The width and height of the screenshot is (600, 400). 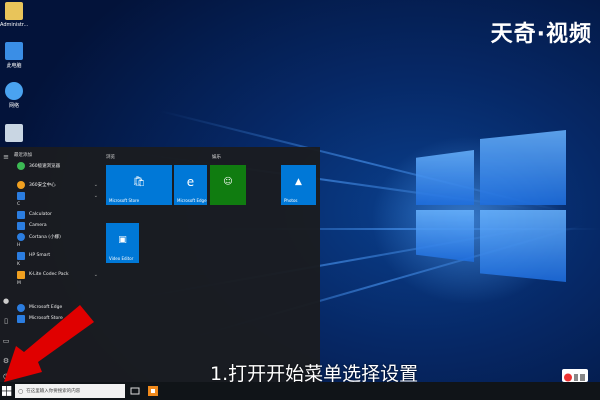 What do you see at coordinates (139, 182) in the screenshot?
I see `store-bag-icon: 🛍` at bounding box center [139, 182].